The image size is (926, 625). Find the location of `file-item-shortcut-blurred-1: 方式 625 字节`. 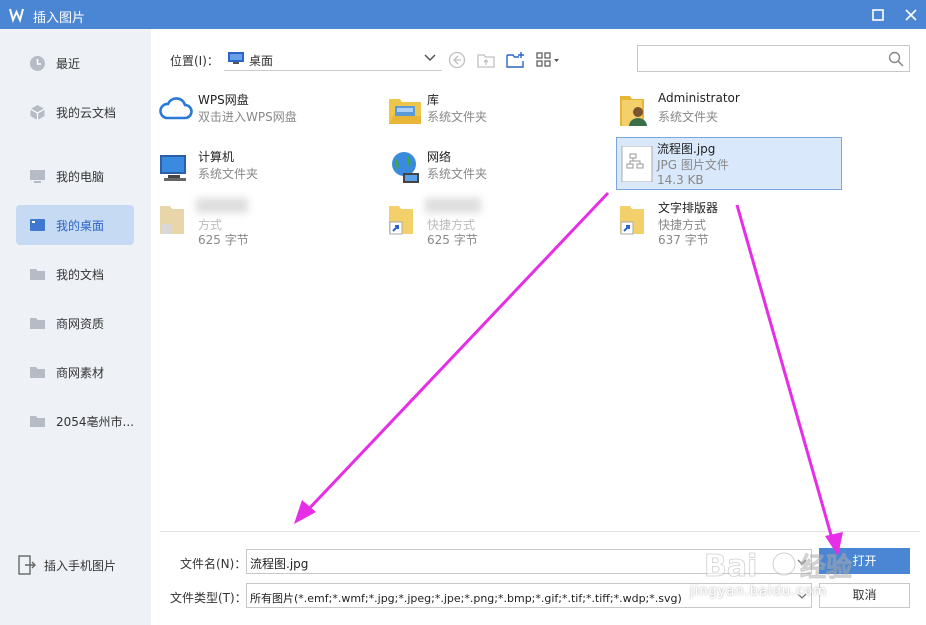

file-item-shortcut-blurred-1: 方式 625 字节 is located at coordinates (271, 222).